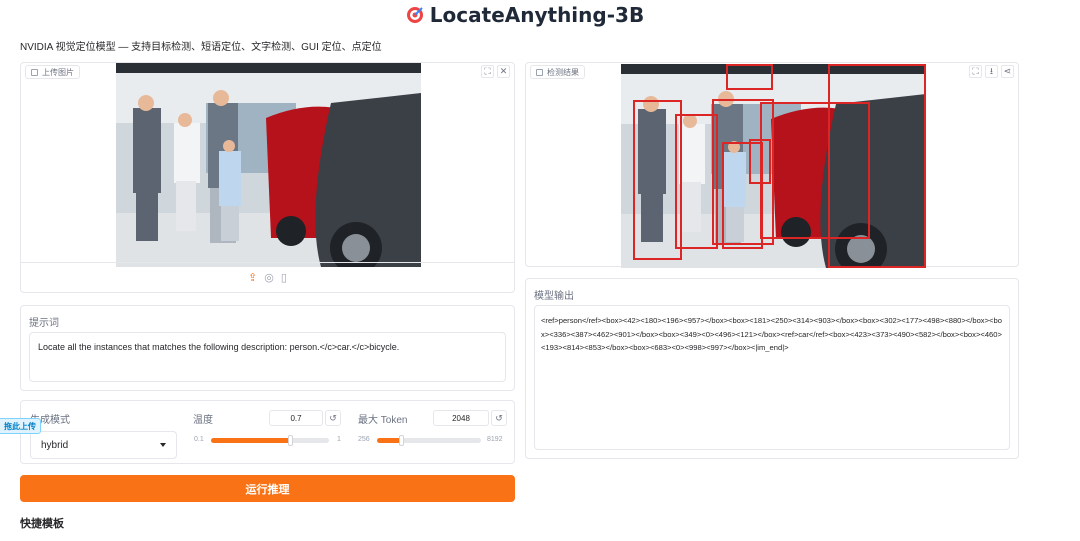  What do you see at coordinates (252, 277) in the screenshot?
I see `upload-icon: ⇪` at bounding box center [252, 277].